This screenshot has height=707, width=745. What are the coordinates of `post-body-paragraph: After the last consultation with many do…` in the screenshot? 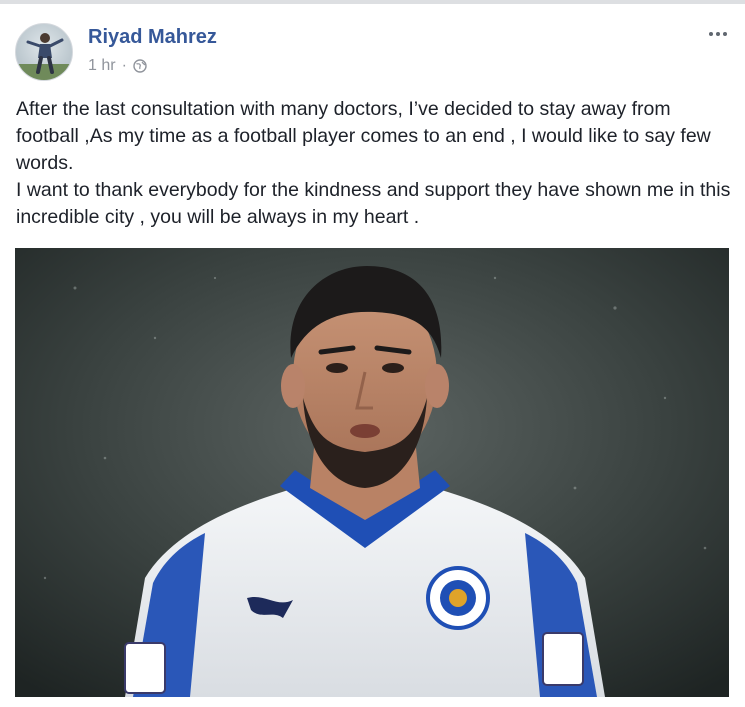 It's located at (363, 136).